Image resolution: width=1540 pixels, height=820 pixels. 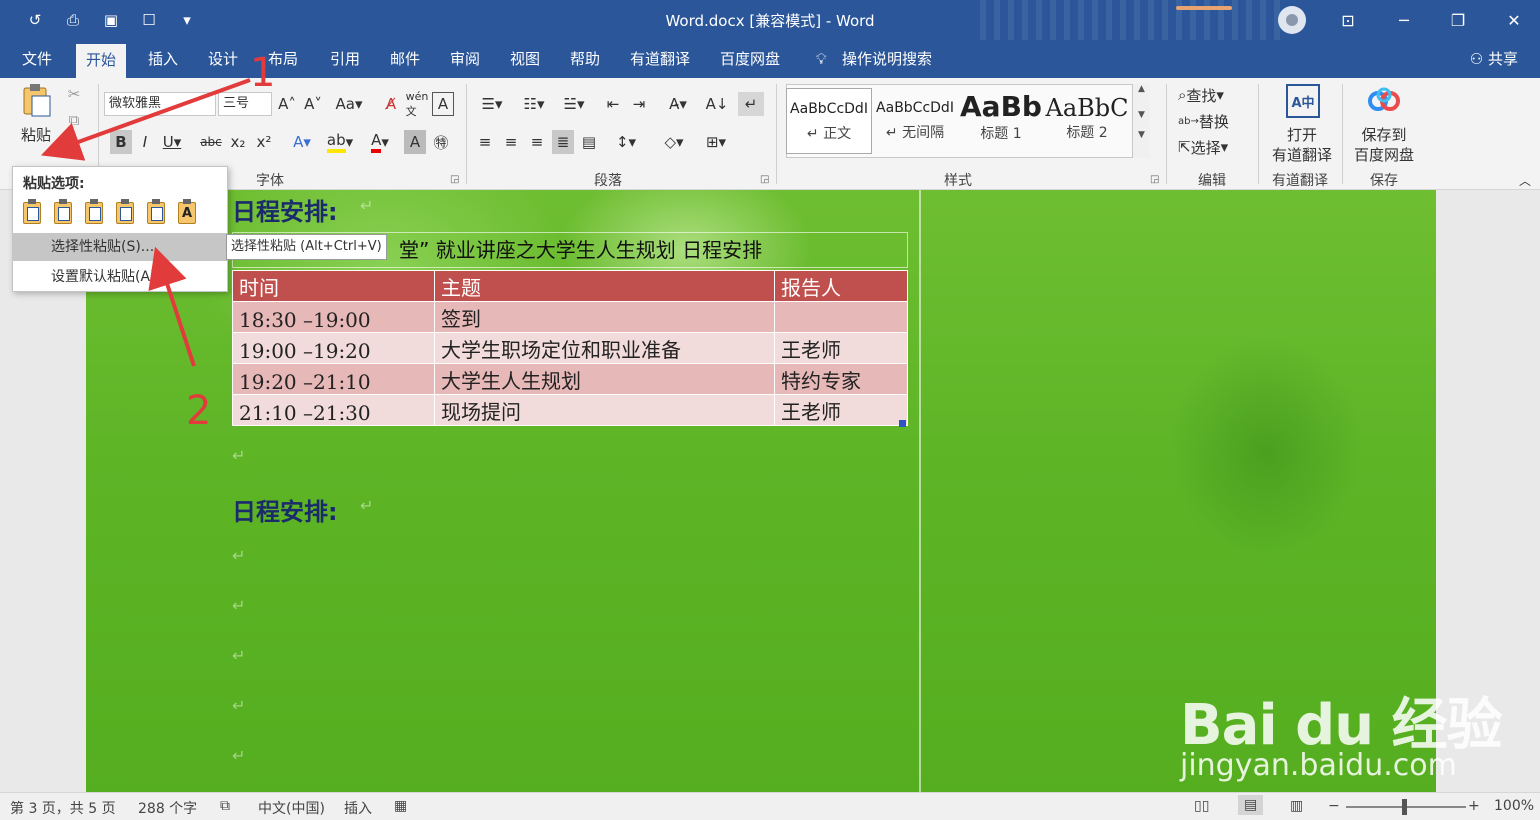 What do you see at coordinates (585, 59) in the screenshot?
I see `tab-help: 帮助` at bounding box center [585, 59].